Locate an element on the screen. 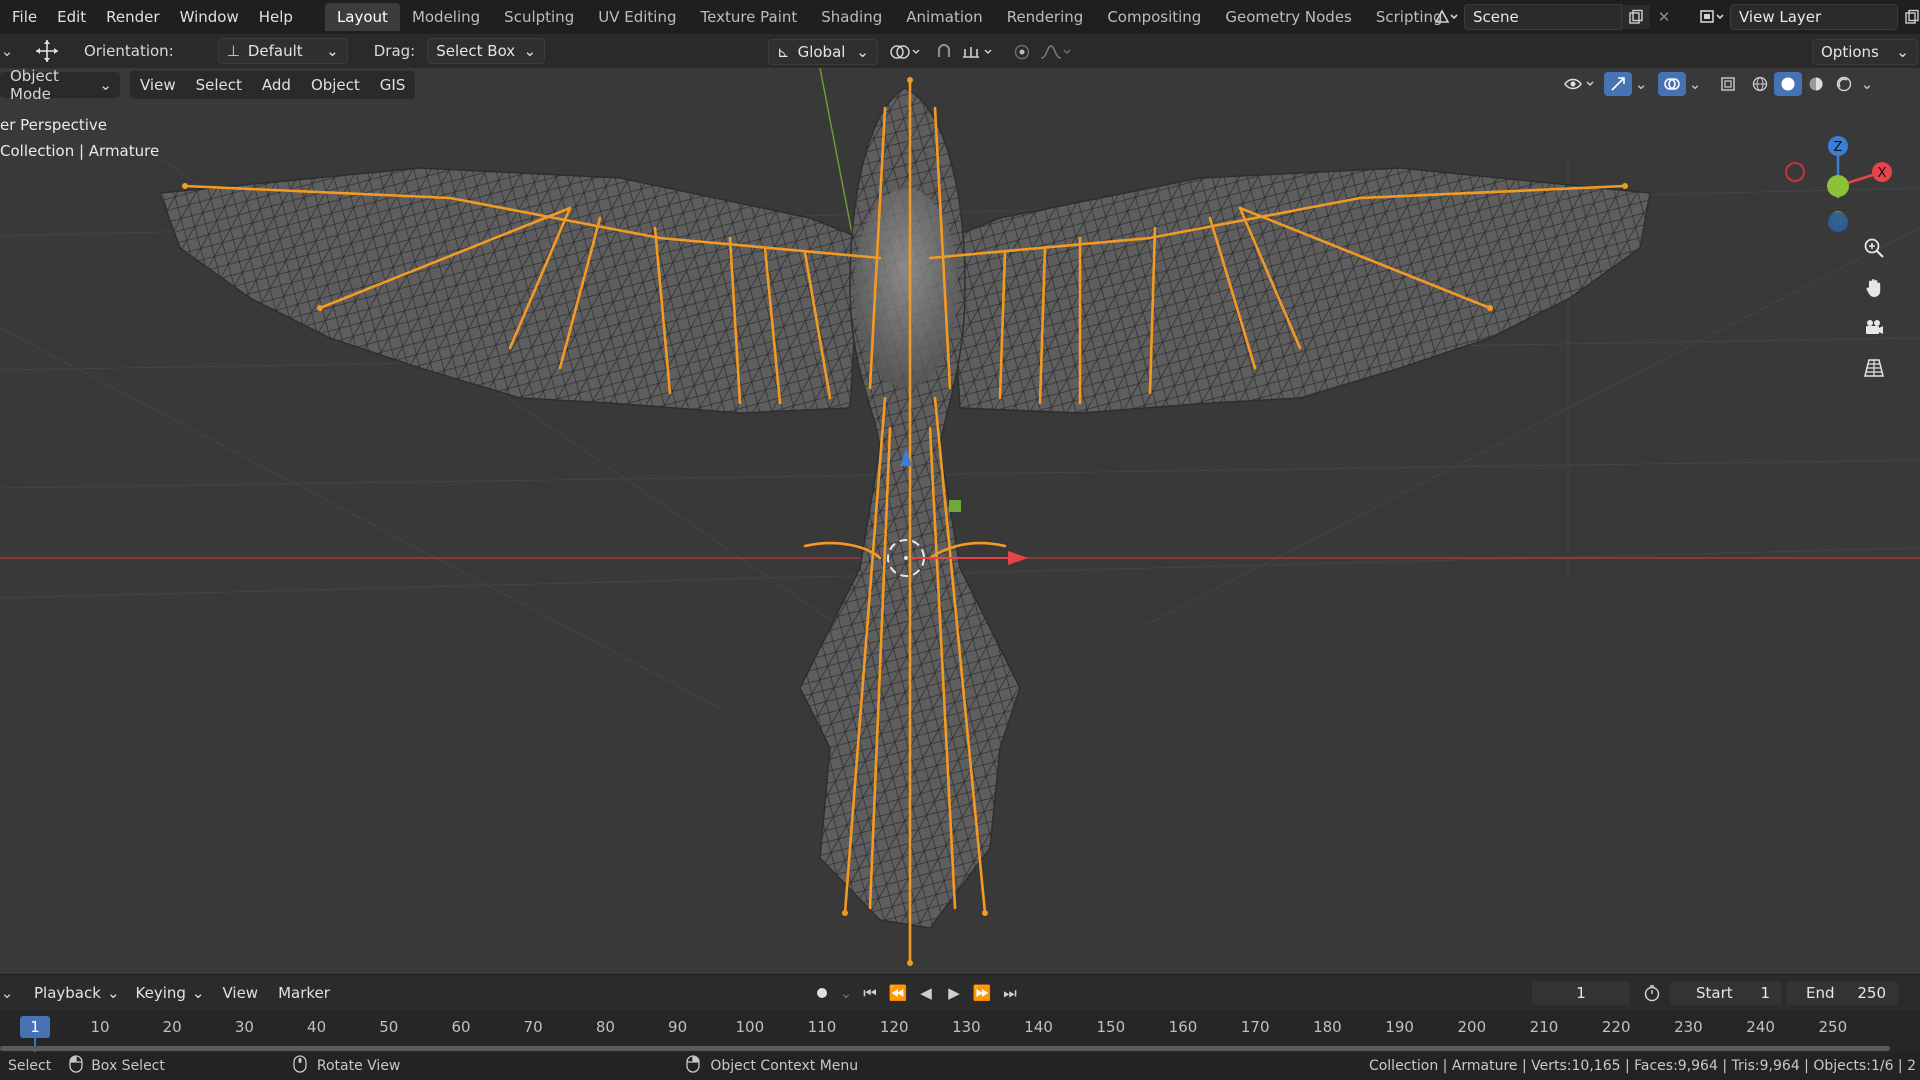 The height and width of the screenshot is (1080, 1920). mouse-middle-icon is located at coordinates (300, 1066).